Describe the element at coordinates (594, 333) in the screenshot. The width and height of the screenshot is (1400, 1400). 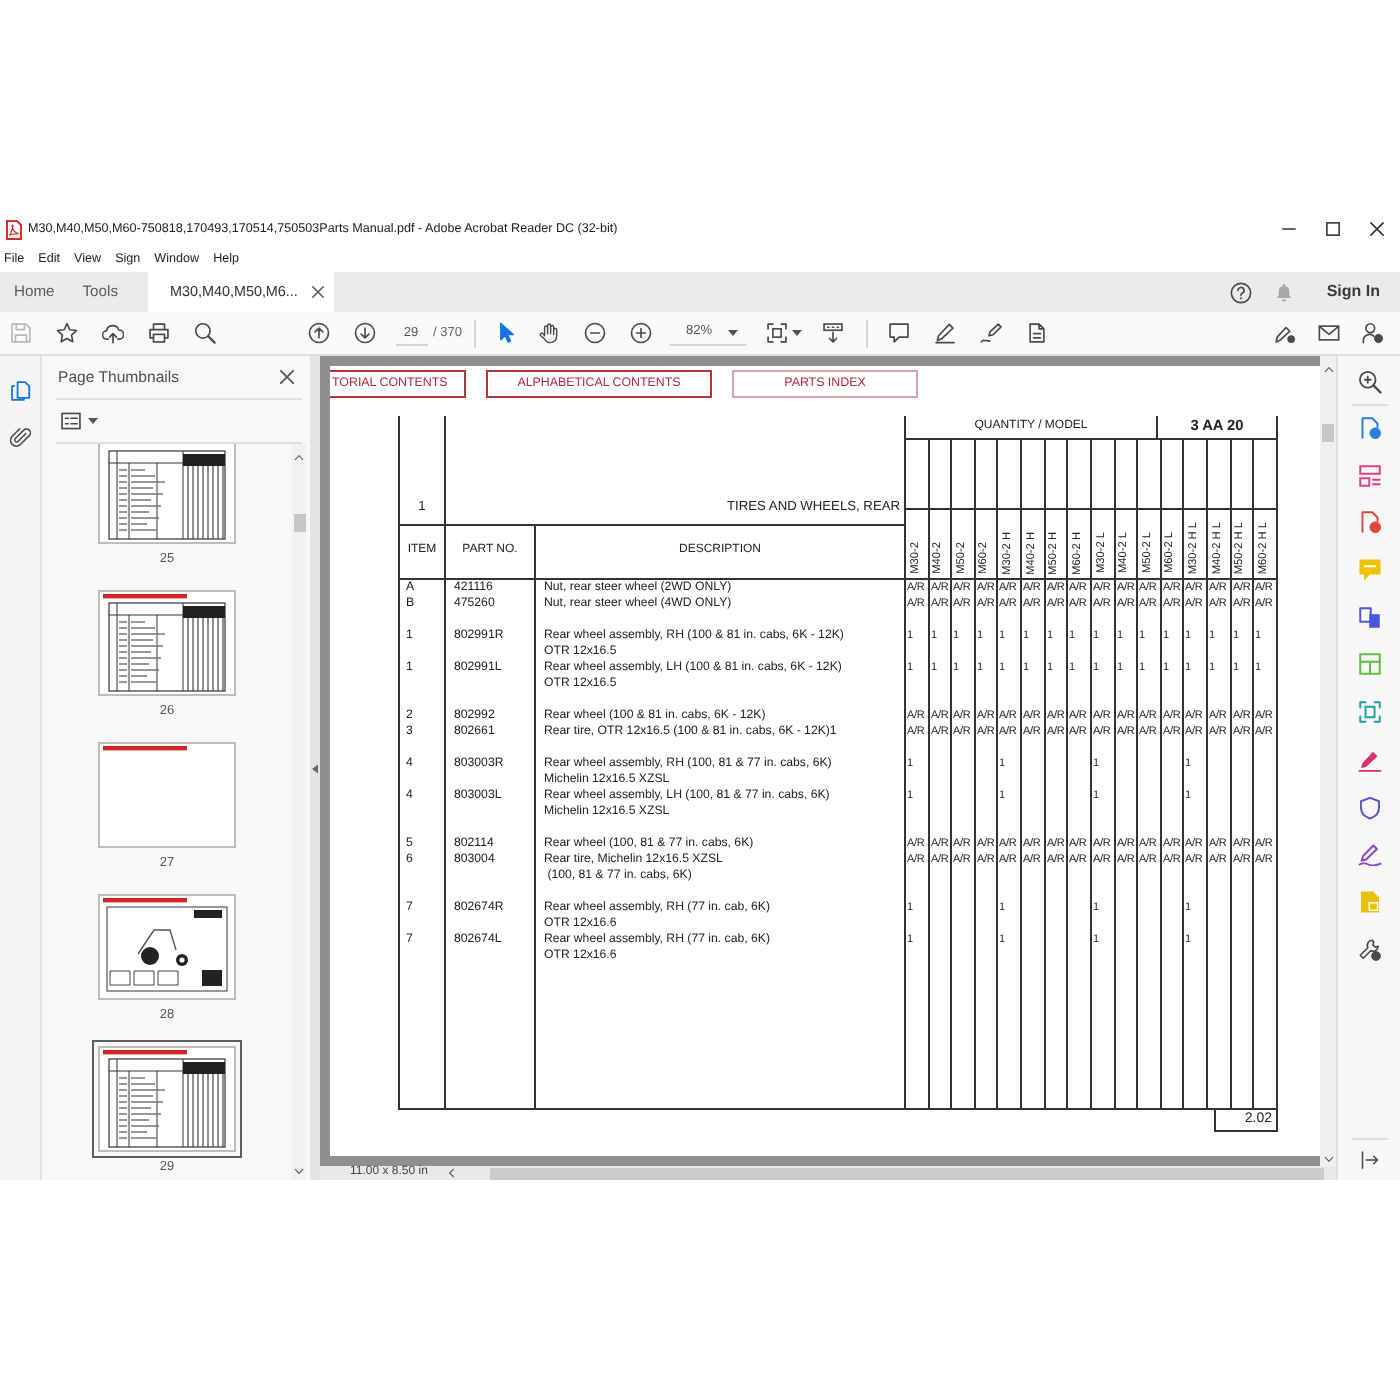
I see `zoom-out-icon` at that location.